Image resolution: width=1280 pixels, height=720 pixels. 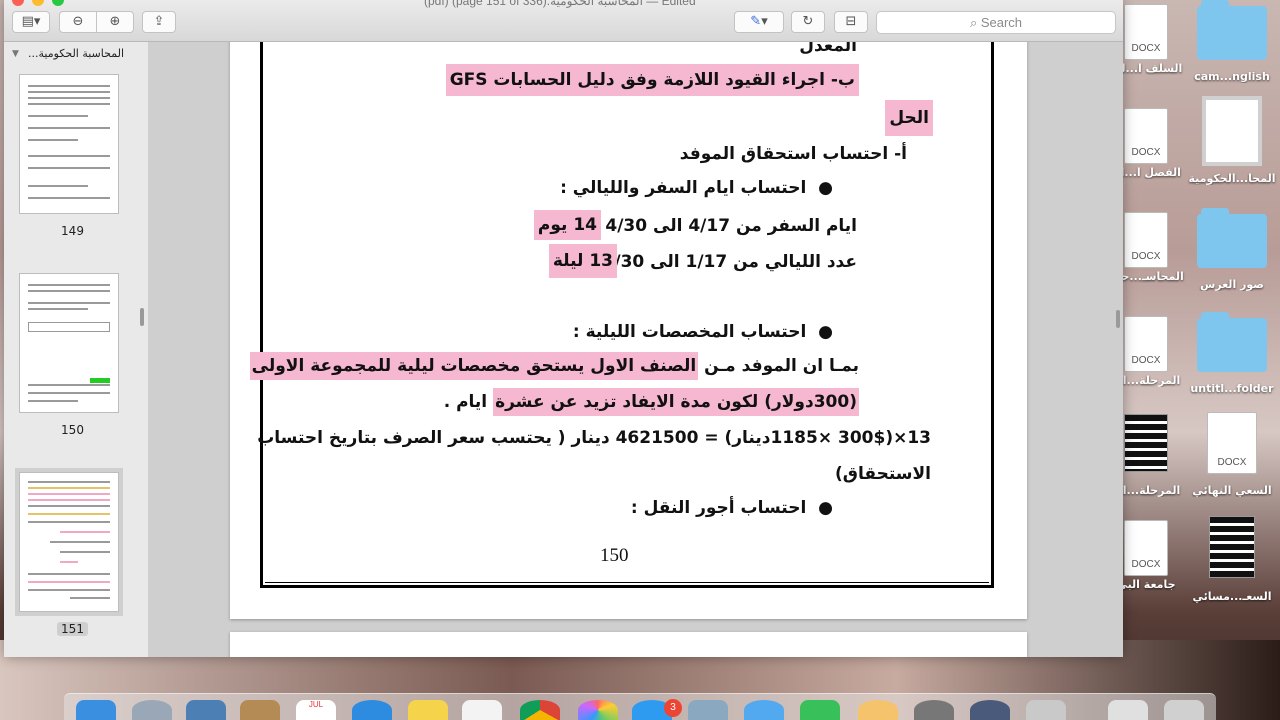 I want to click on zoom-in-button: ⊕, so click(x=115, y=22).